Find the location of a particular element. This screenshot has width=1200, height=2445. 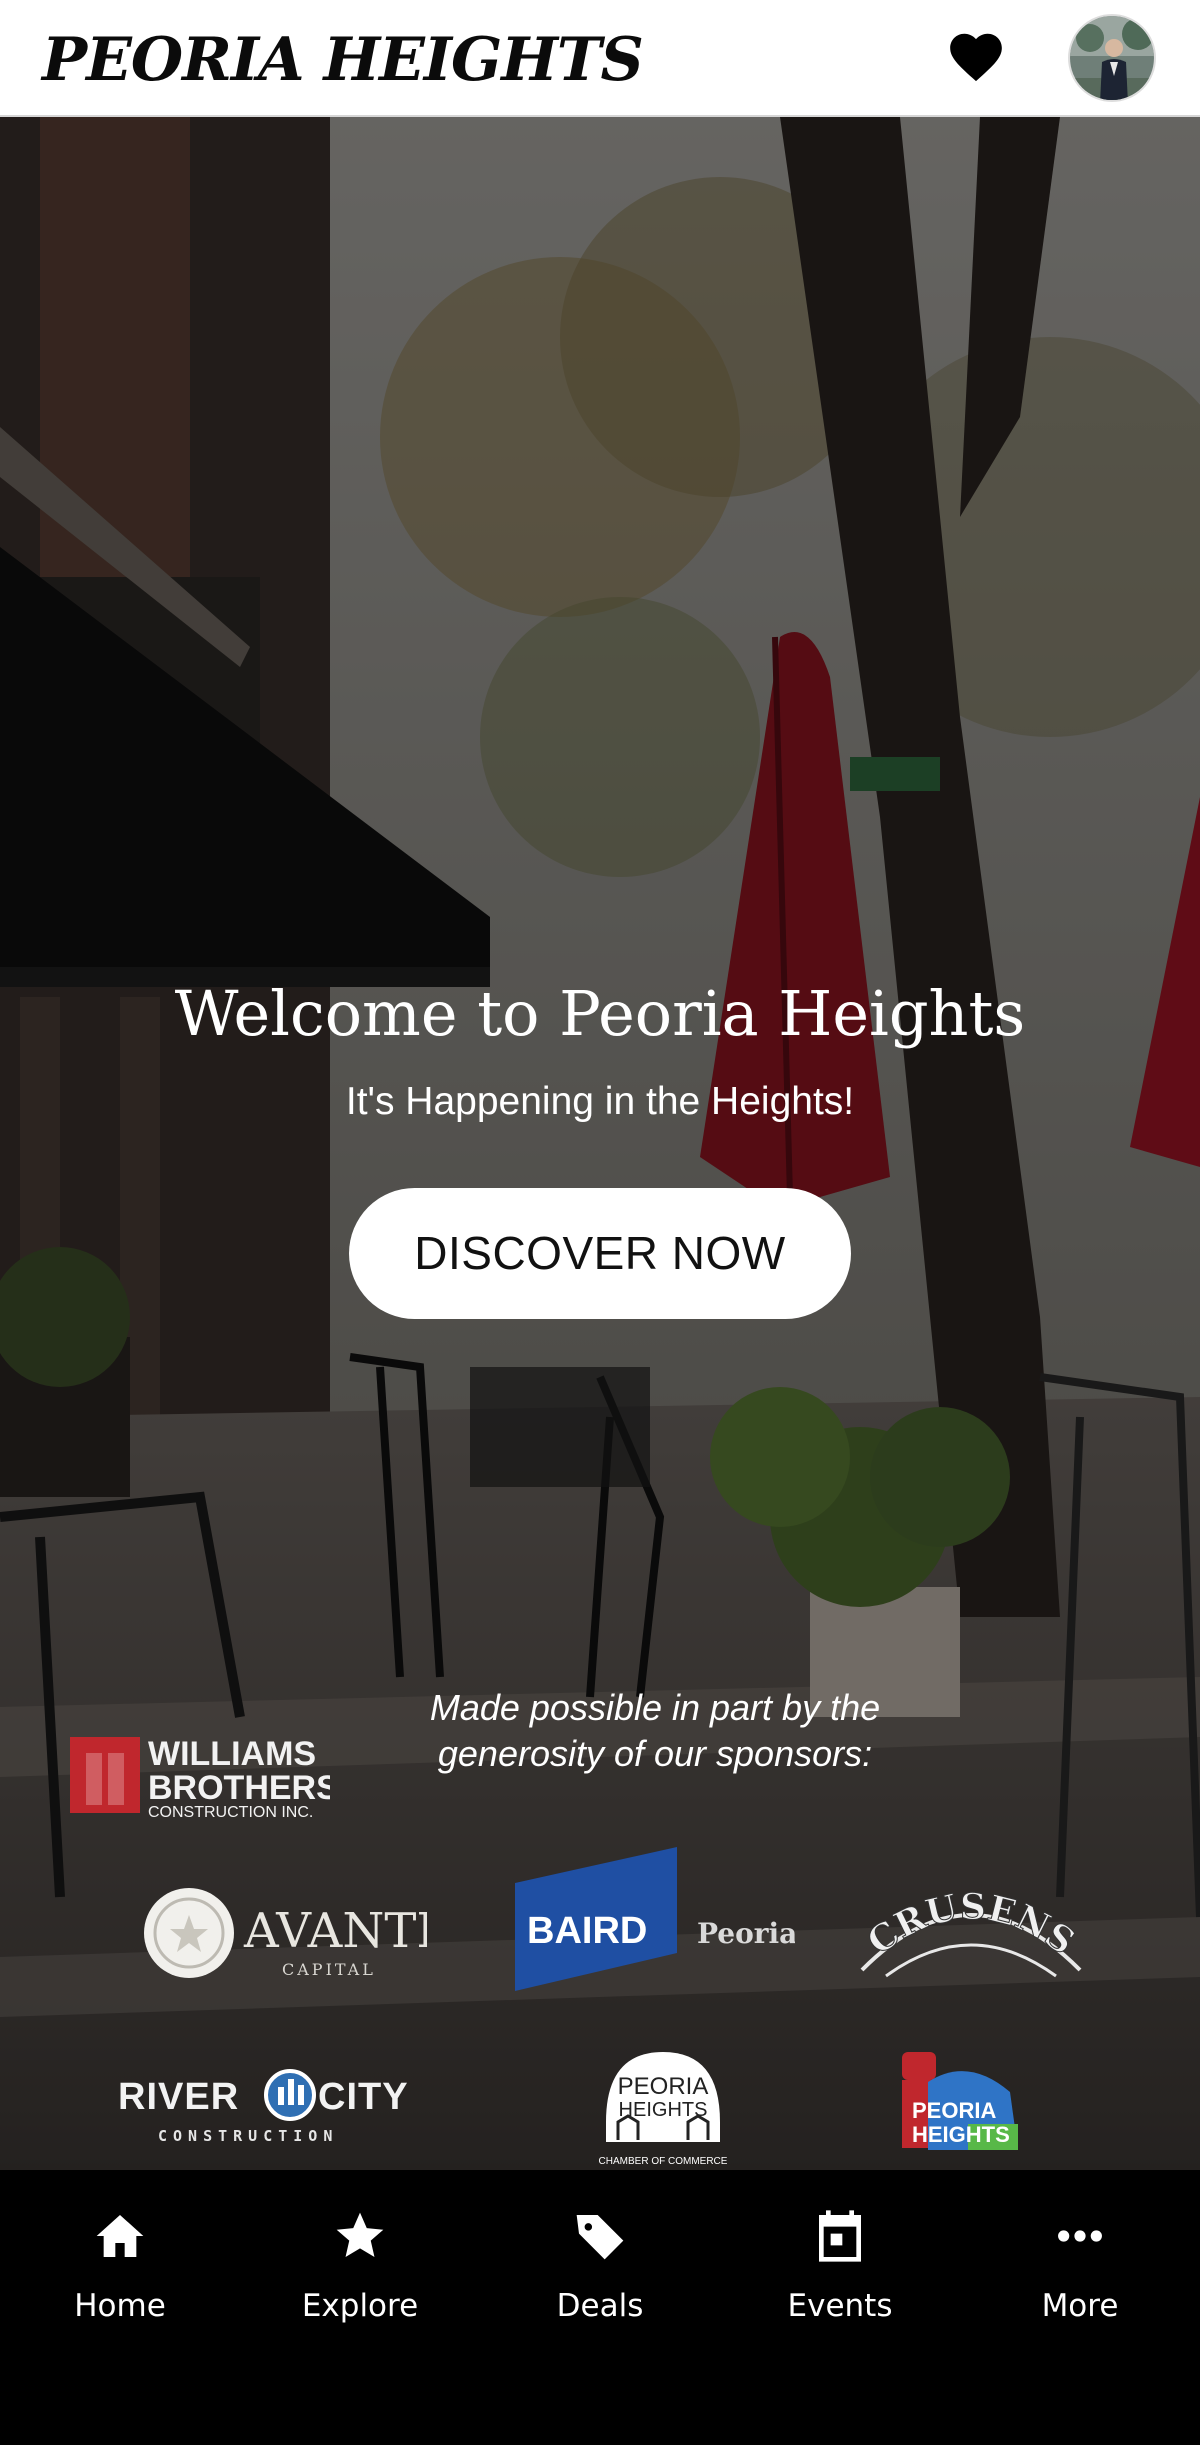

hero-title: Welcome to Peoria Heights is located at coordinates (600, 1013).